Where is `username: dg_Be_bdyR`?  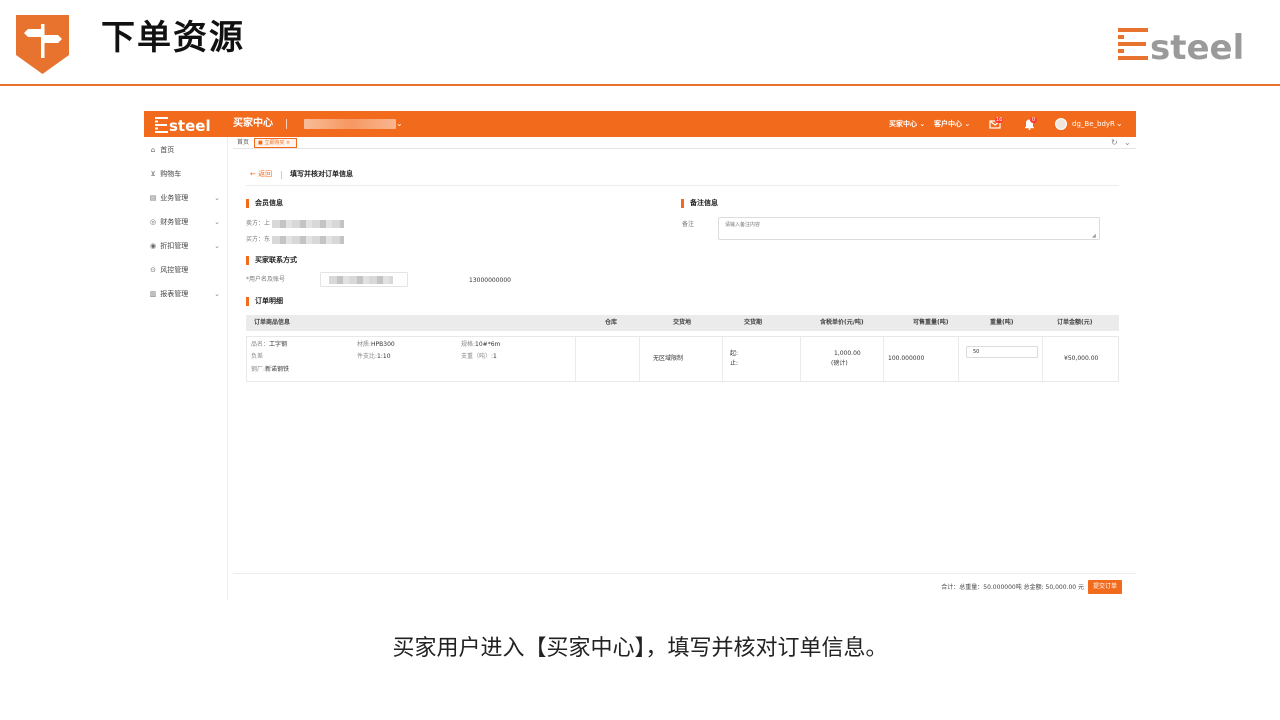
username: dg_Be_bdyR is located at coordinates (1093, 124).